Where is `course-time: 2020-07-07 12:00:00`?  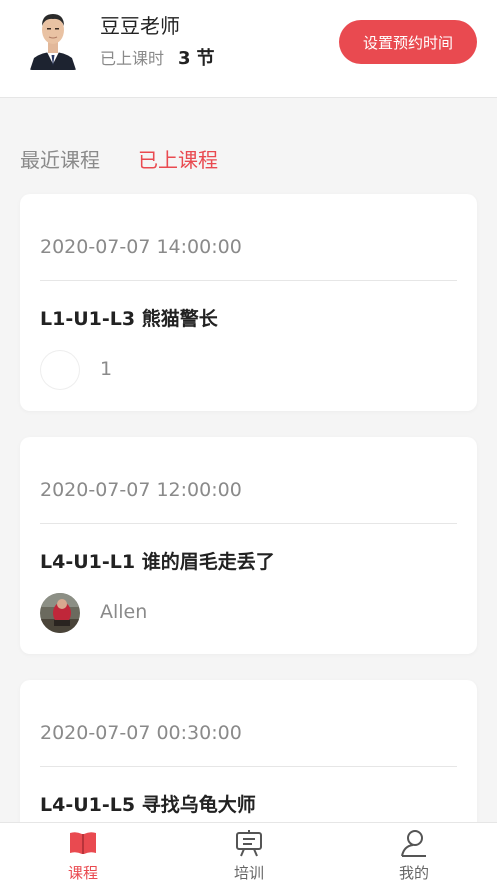 course-time: 2020-07-07 12:00:00 is located at coordinates (141, 490).